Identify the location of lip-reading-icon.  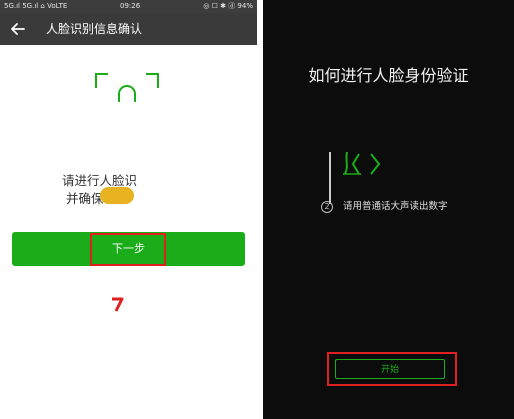
(362, 163).